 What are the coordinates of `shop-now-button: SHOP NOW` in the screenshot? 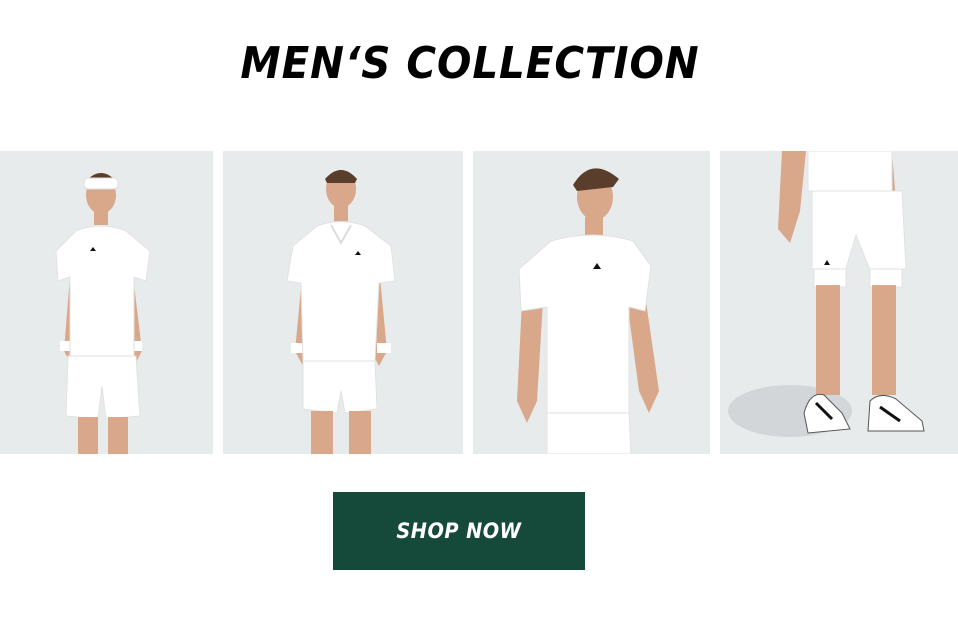 It's located at (459, 531).